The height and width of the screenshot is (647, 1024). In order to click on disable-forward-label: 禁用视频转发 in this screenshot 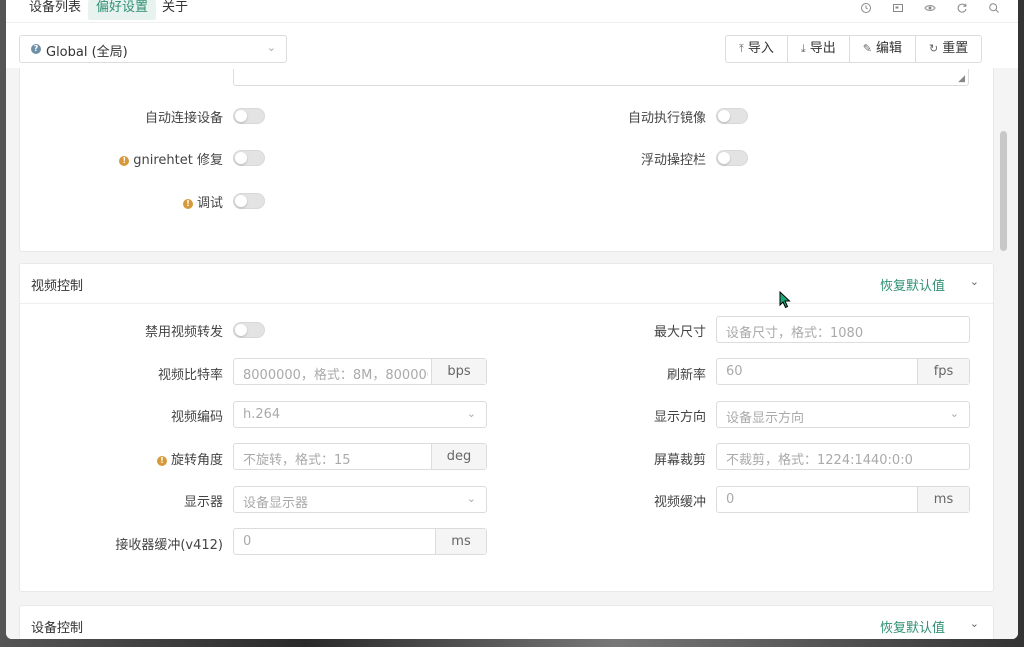, I will do `click(183, 332)`.